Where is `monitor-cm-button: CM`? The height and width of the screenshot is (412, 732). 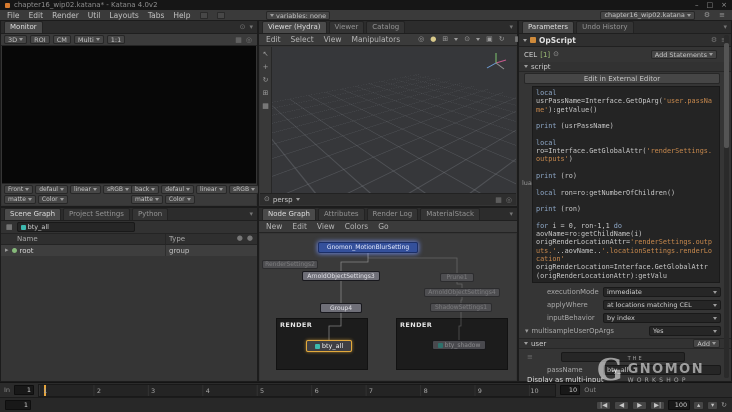 monitor-cm-button: CM is located at coordinates (61, 39).